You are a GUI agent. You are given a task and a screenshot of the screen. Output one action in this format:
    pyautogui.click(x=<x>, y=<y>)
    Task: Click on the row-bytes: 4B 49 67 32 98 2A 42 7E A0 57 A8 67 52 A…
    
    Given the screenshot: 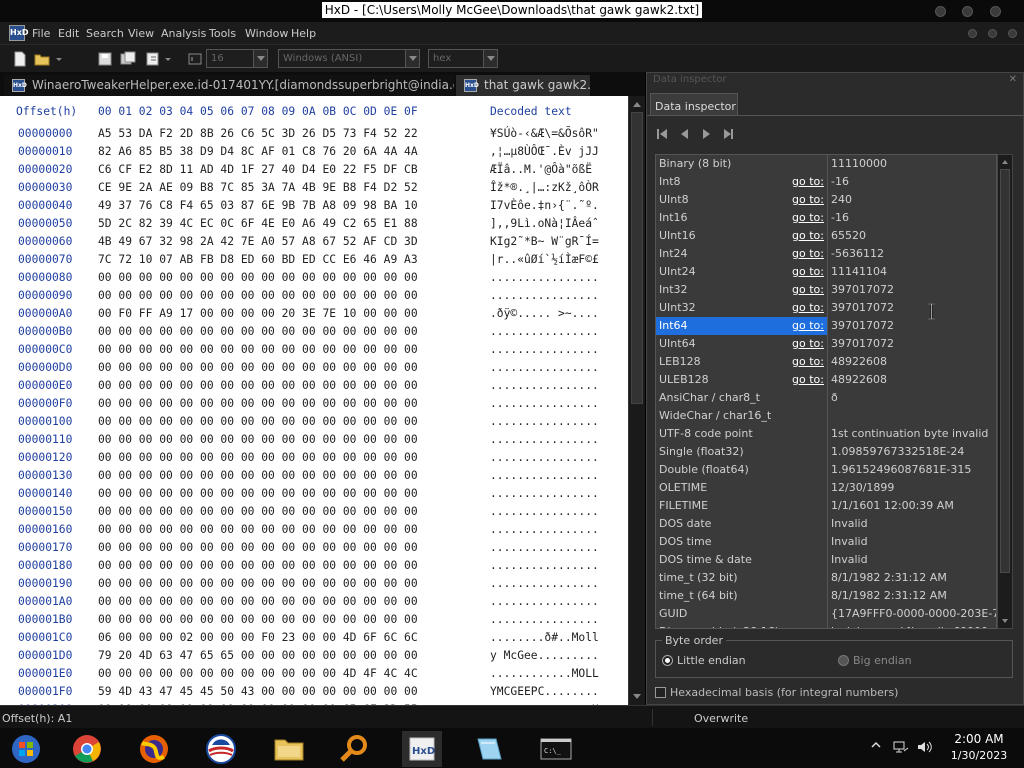 What is the action you would take?
    pyautogui.click(x=258, y=242)
    